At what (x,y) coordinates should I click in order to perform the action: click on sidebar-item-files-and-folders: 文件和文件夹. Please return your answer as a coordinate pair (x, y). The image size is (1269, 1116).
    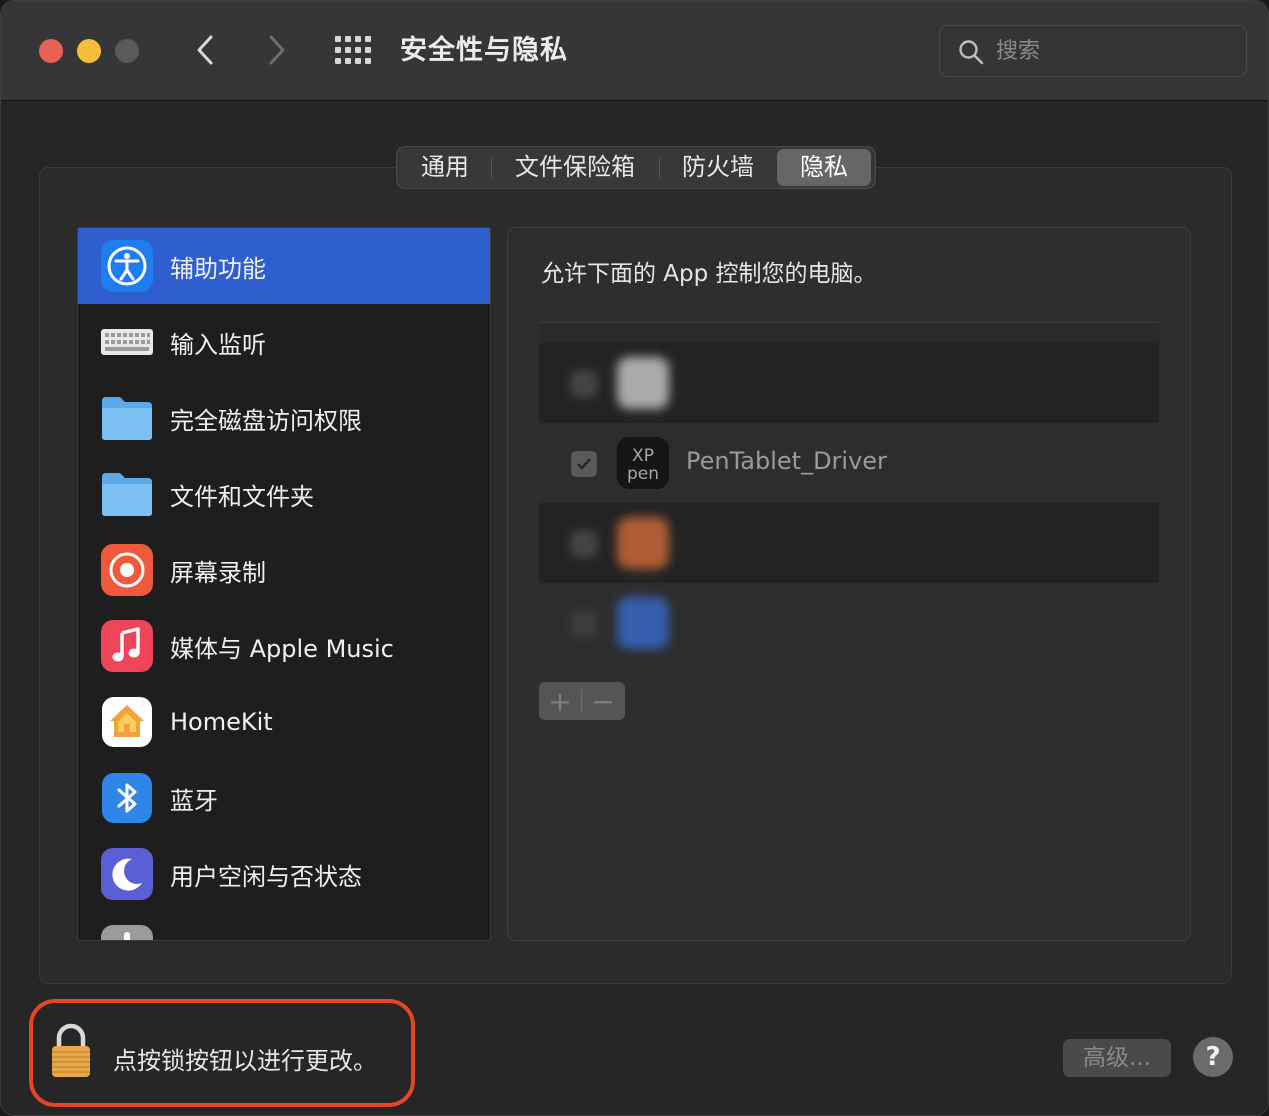
    Looking at the image, I should click on (284, 494).